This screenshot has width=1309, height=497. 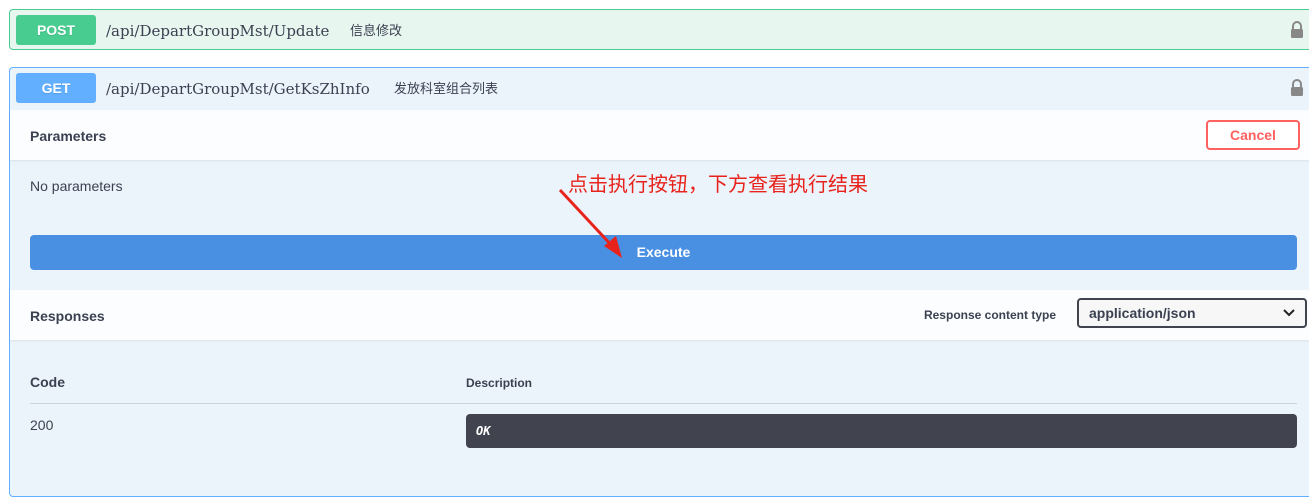 I want to click on execute-button: Execute, so click(x=663, y=252).